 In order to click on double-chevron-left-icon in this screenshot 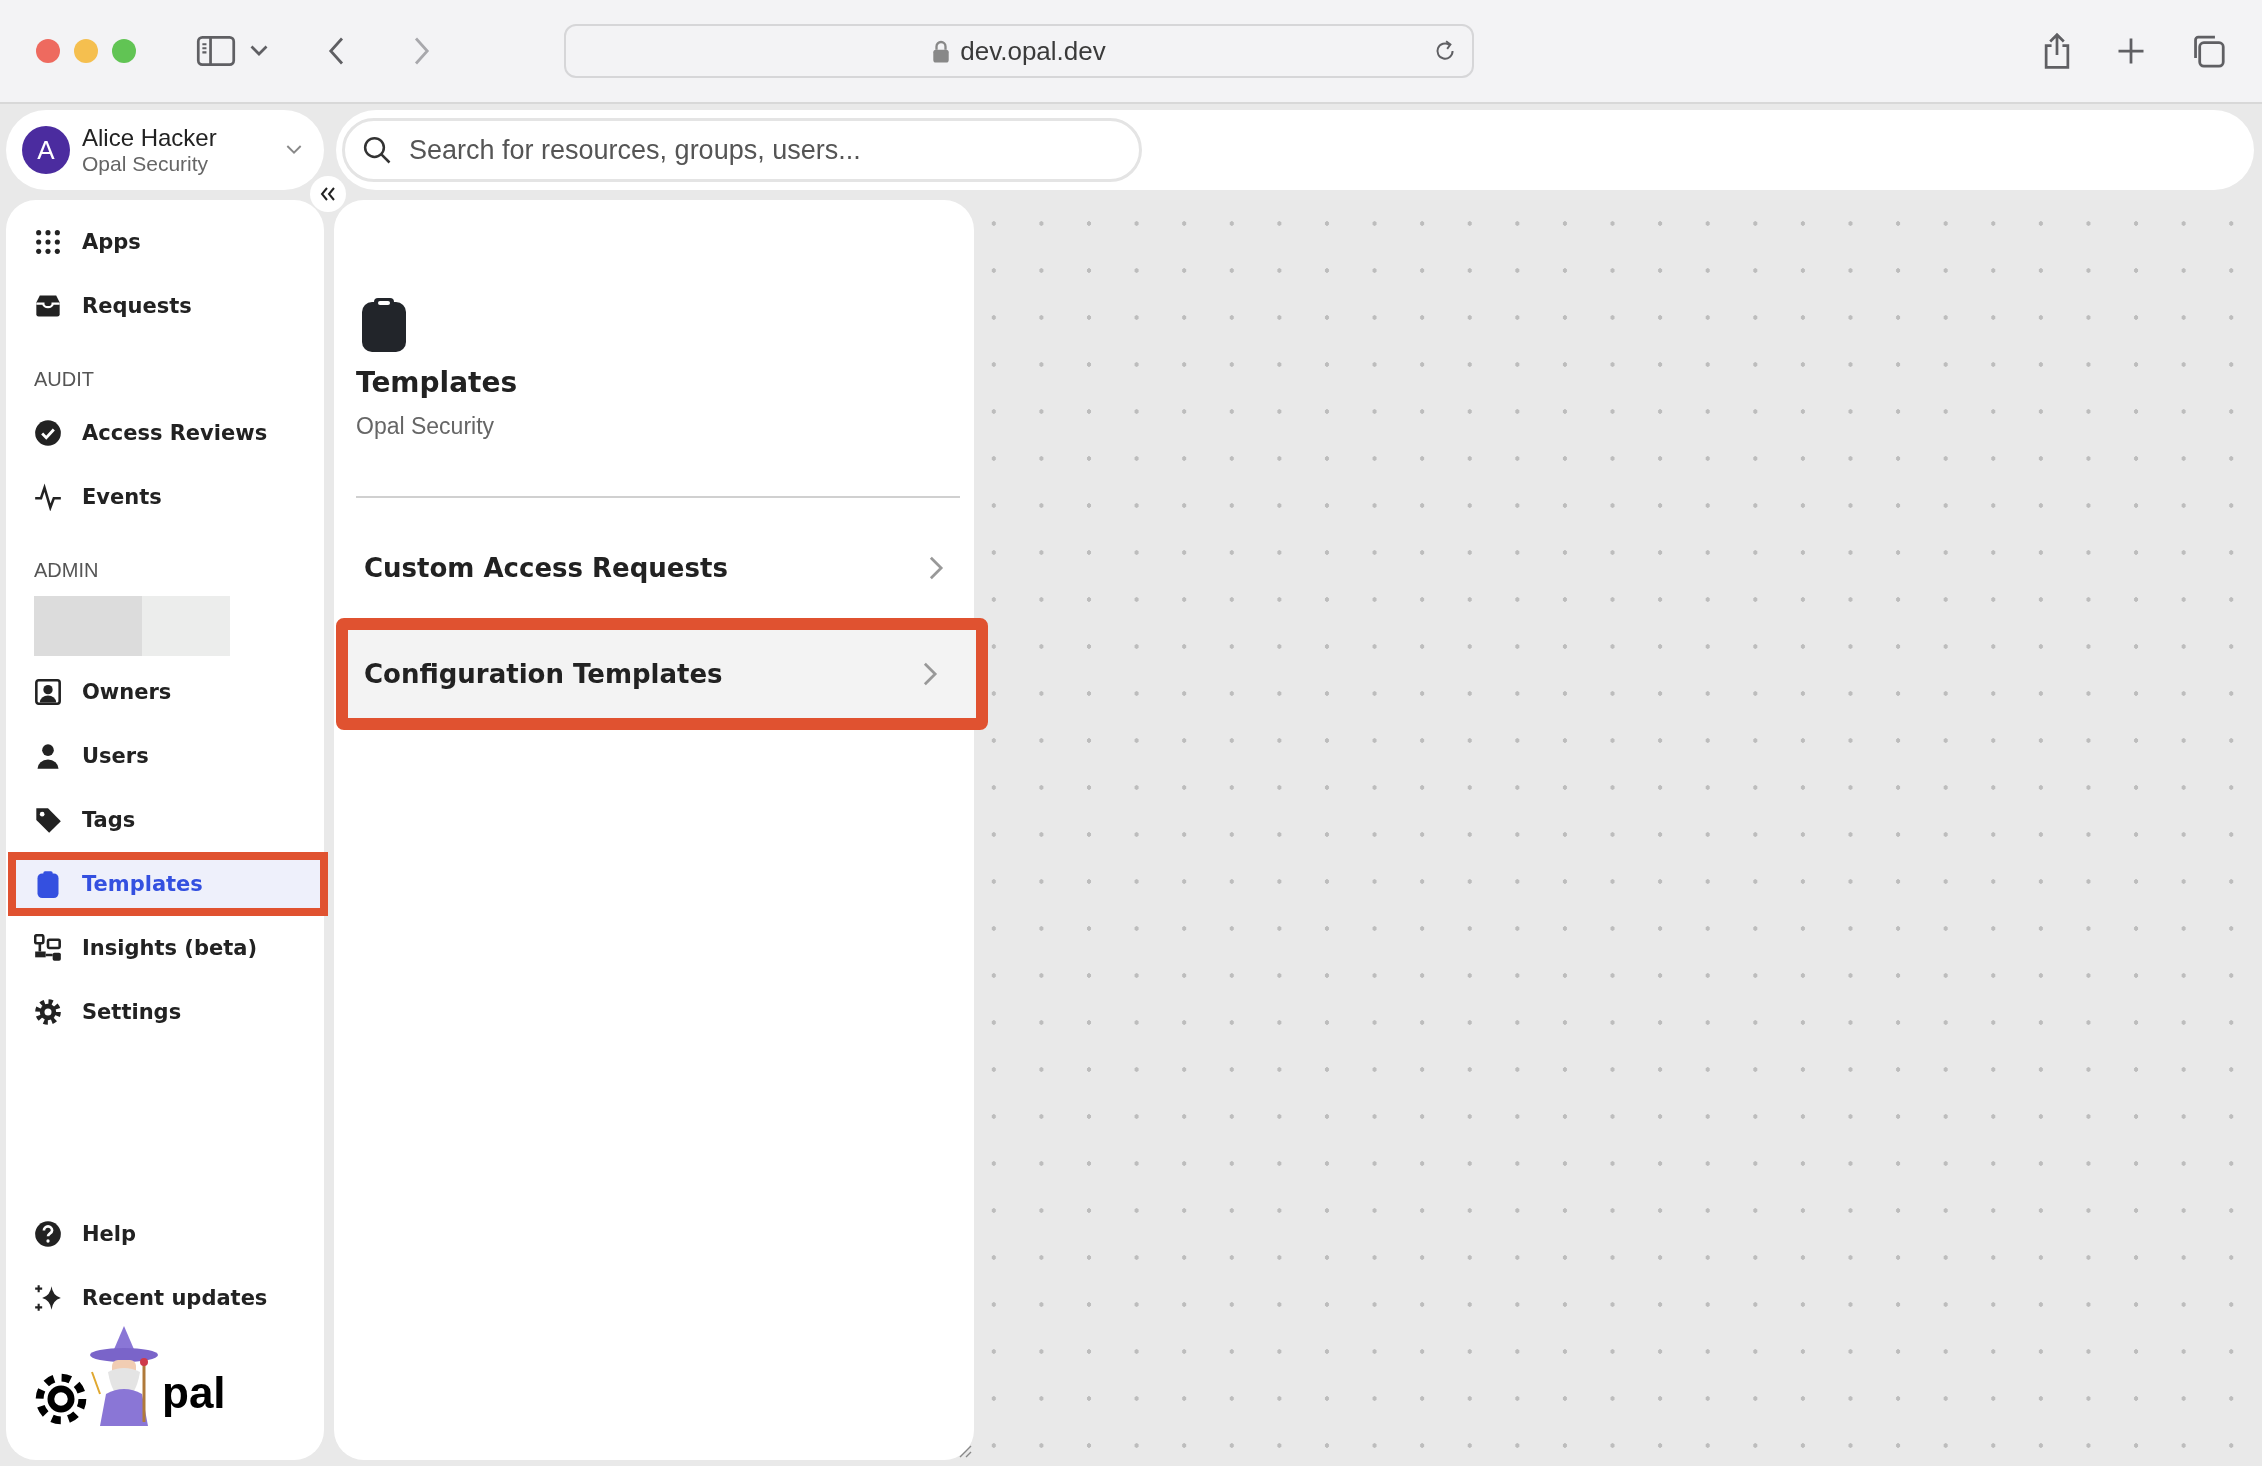, I will do `click(328, 194)`.